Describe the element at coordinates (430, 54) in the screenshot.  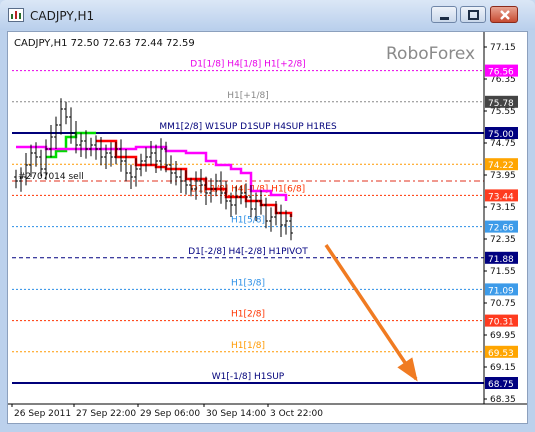
I see `watermark-label: RoboForex` at that location.